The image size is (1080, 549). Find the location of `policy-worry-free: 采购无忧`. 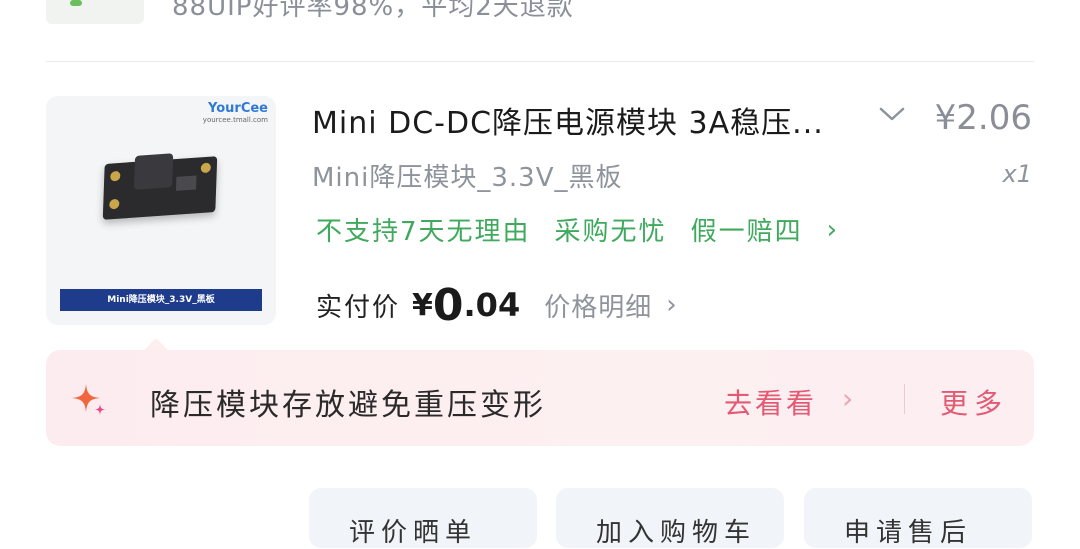

policy-worry-free: 采购无忧 is located at coordinates (610, 232).